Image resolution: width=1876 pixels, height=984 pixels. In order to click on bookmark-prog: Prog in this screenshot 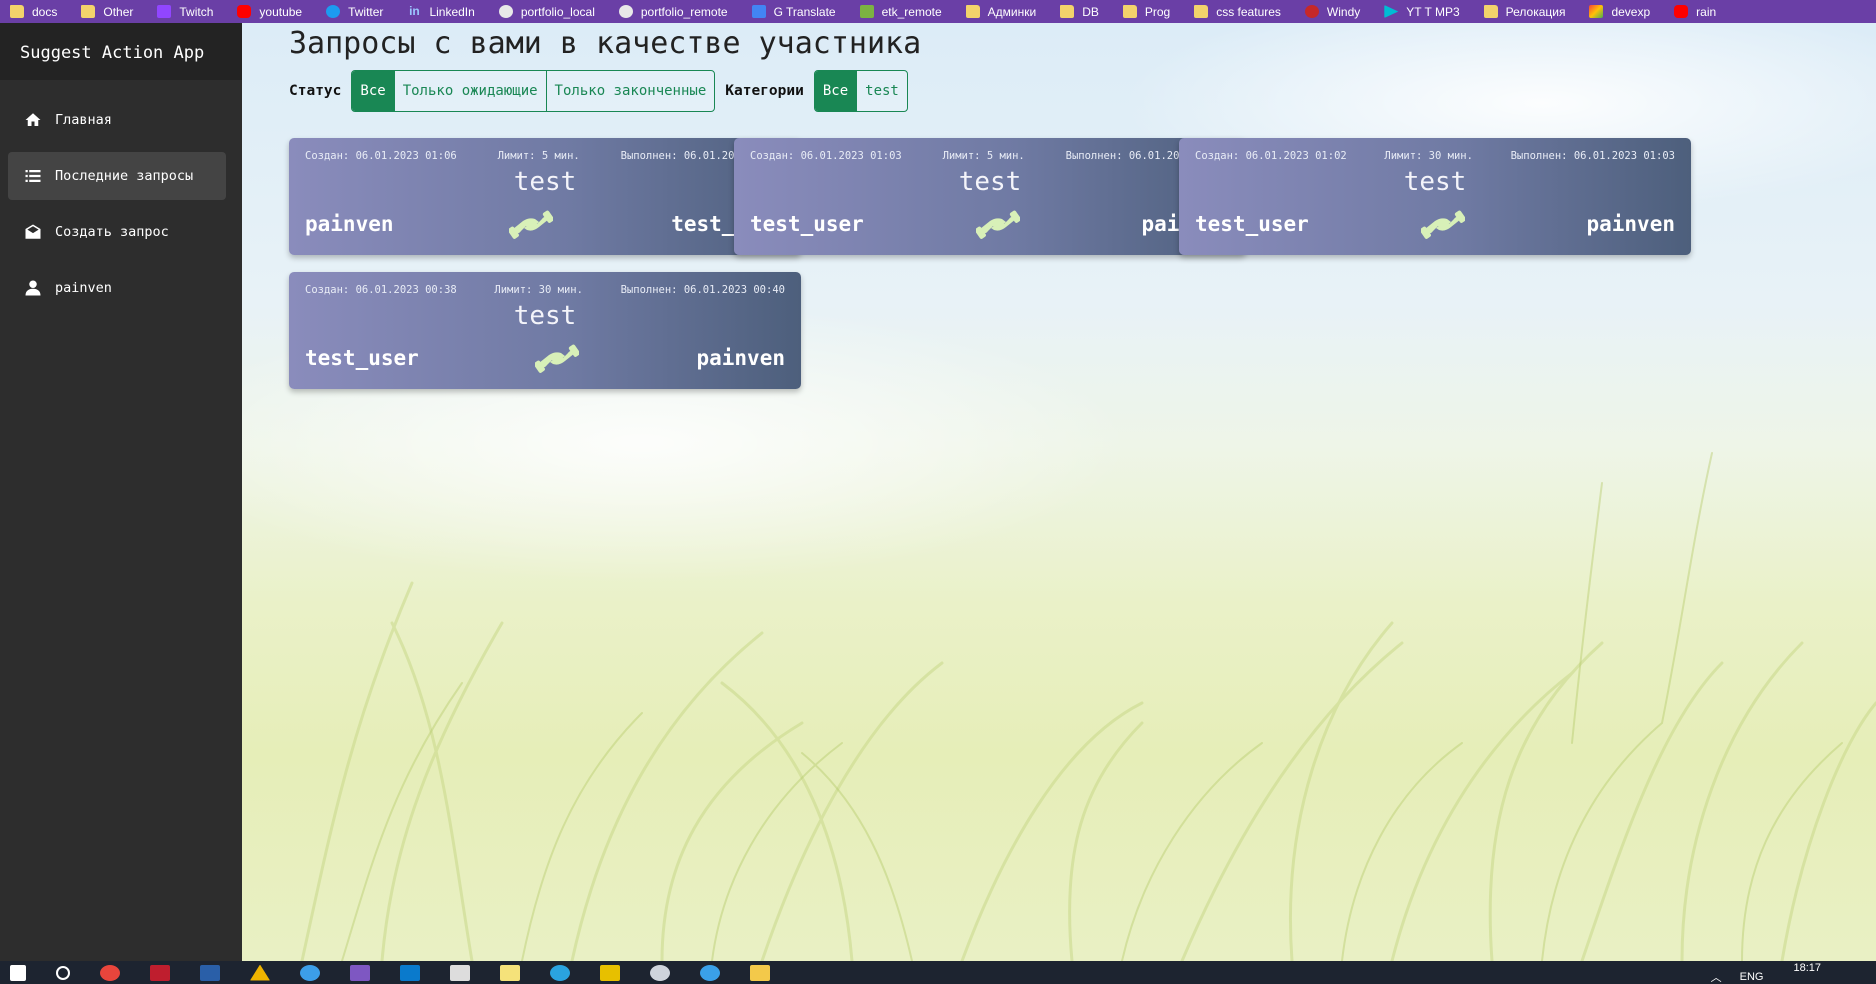, I will do `click(1146, 12)`.